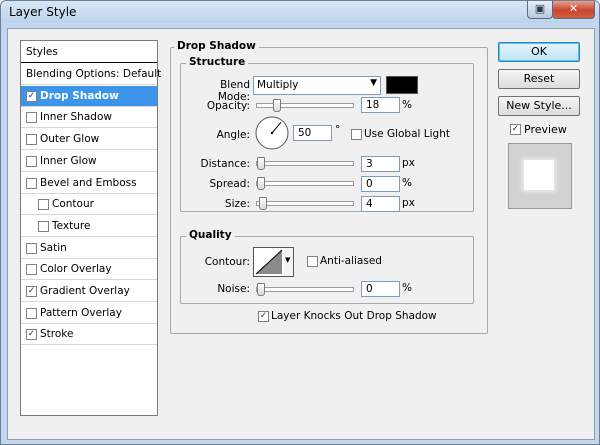 The height and width of the screenshot is (445, 600). I want to click on styles-list-item: Bevel and Emboss, so click(89, 183).